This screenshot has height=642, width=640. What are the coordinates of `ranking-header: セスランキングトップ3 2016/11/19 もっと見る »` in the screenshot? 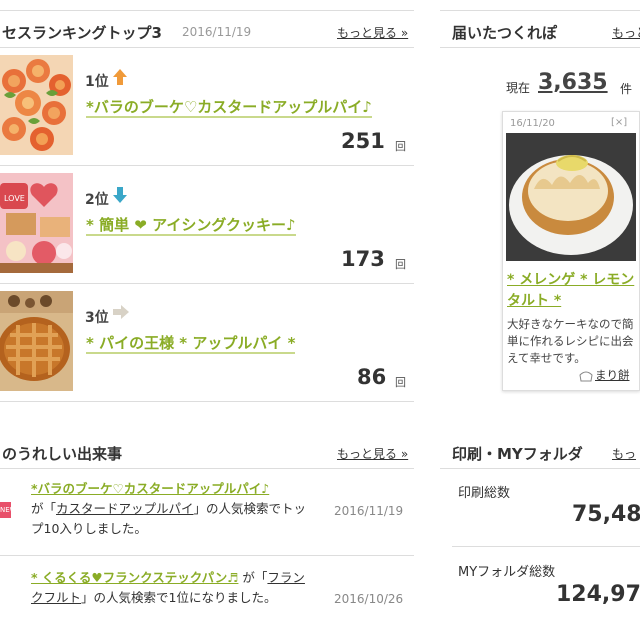 It's located at (207, 29).